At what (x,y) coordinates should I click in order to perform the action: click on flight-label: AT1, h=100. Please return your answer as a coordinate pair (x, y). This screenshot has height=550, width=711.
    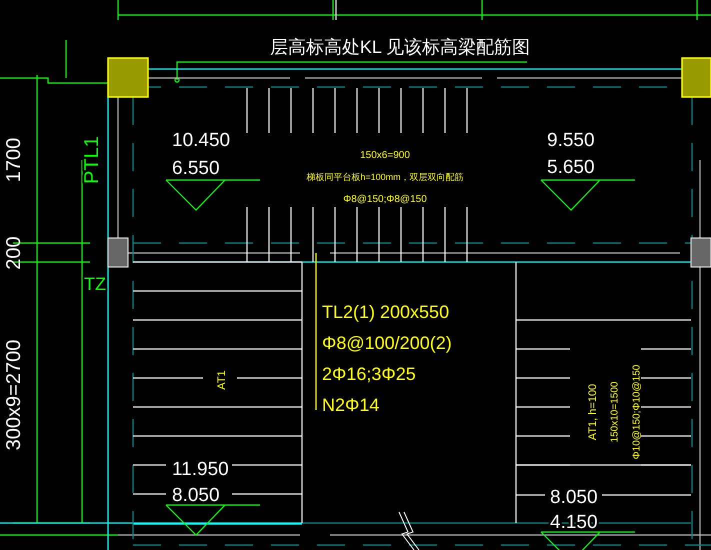
    Looking at the image, I should click on (593, 412).